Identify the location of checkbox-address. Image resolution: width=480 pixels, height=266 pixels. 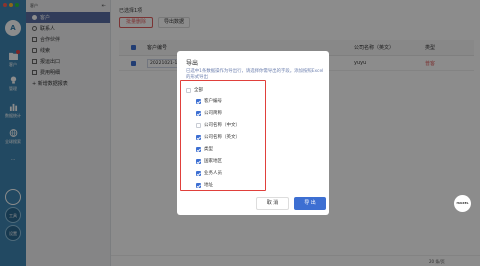
(198, 185).